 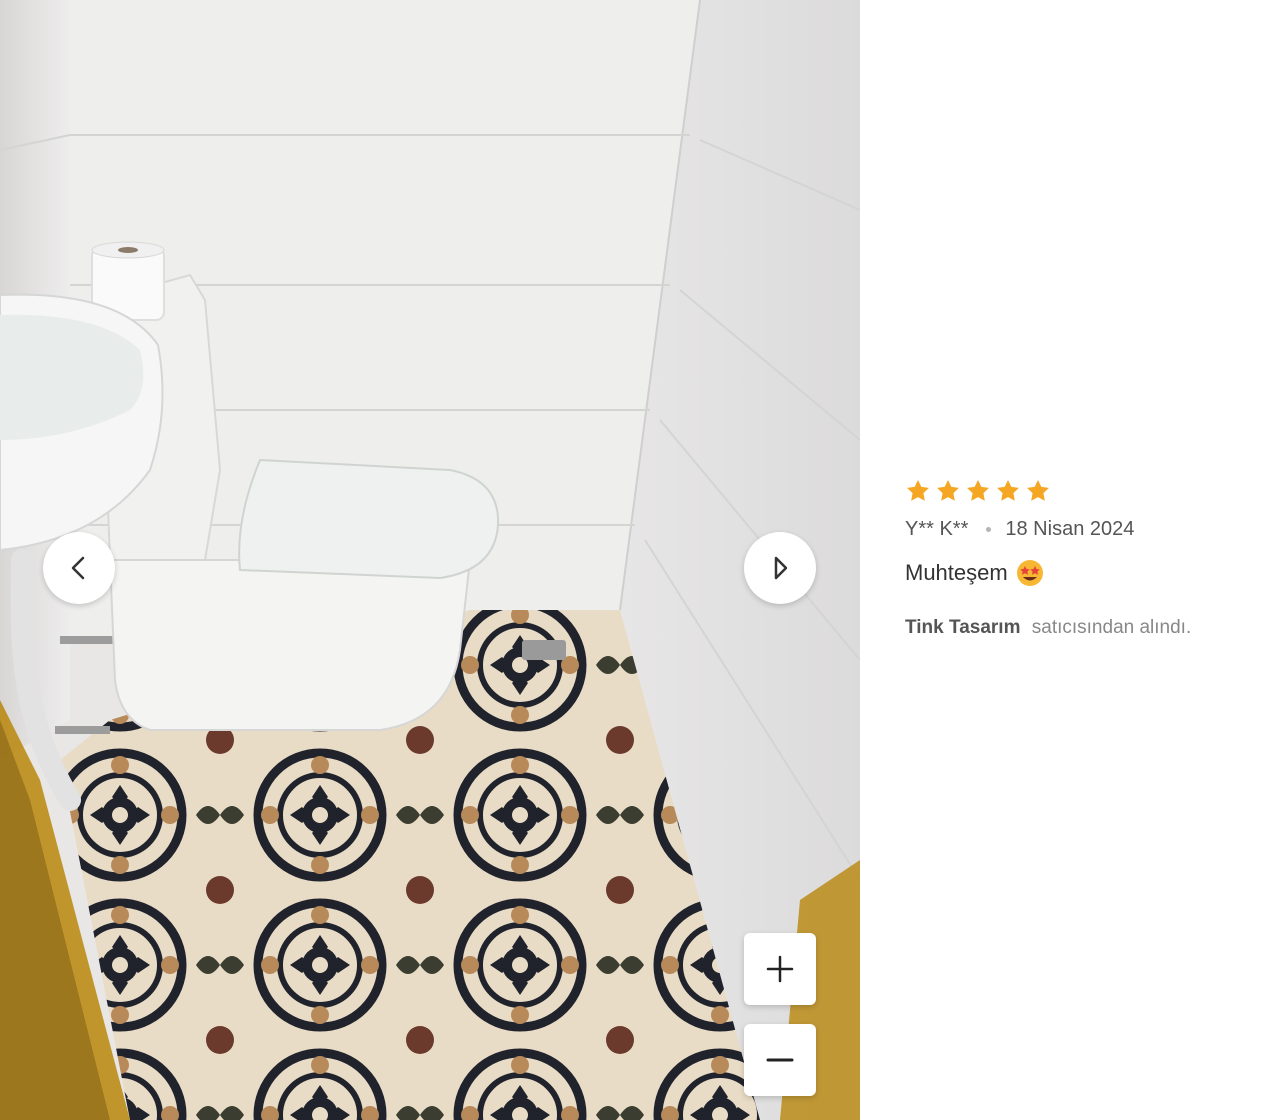 I want to click on review-meta: Y** K** 18 Nisan 2024, so click(x=1085, y=529).